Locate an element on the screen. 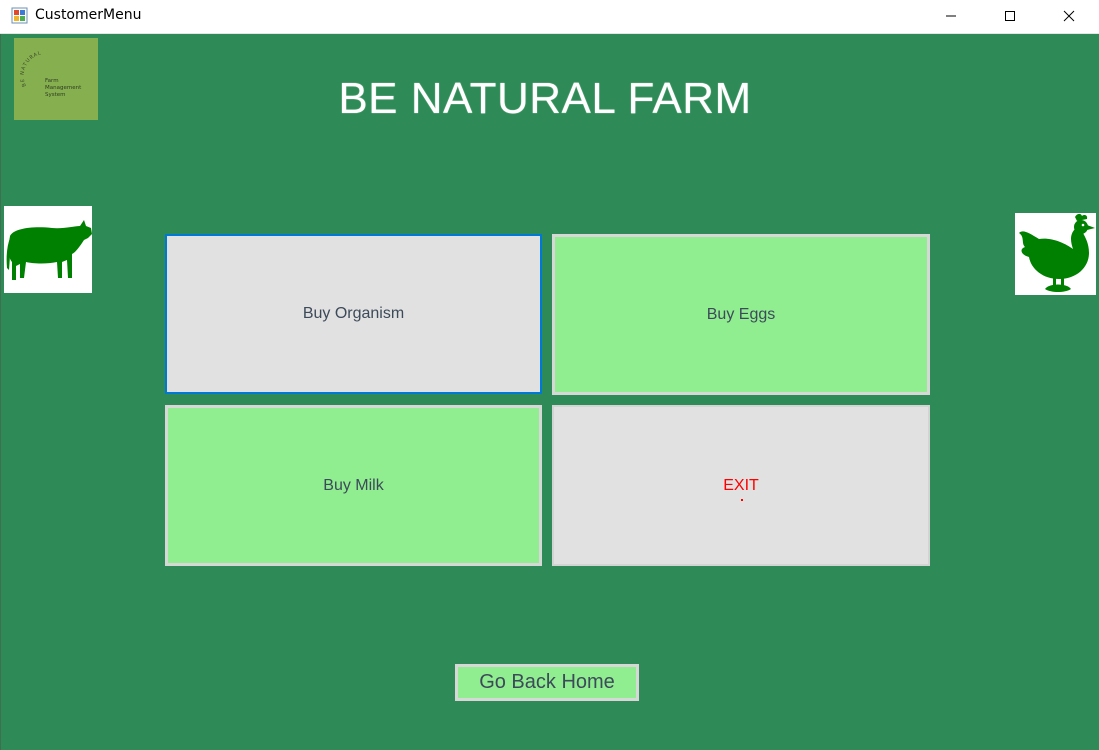 This screenshot has width=1099, height=750. buy-organism-button: Buy Organism is located at coordinates (353, 314).